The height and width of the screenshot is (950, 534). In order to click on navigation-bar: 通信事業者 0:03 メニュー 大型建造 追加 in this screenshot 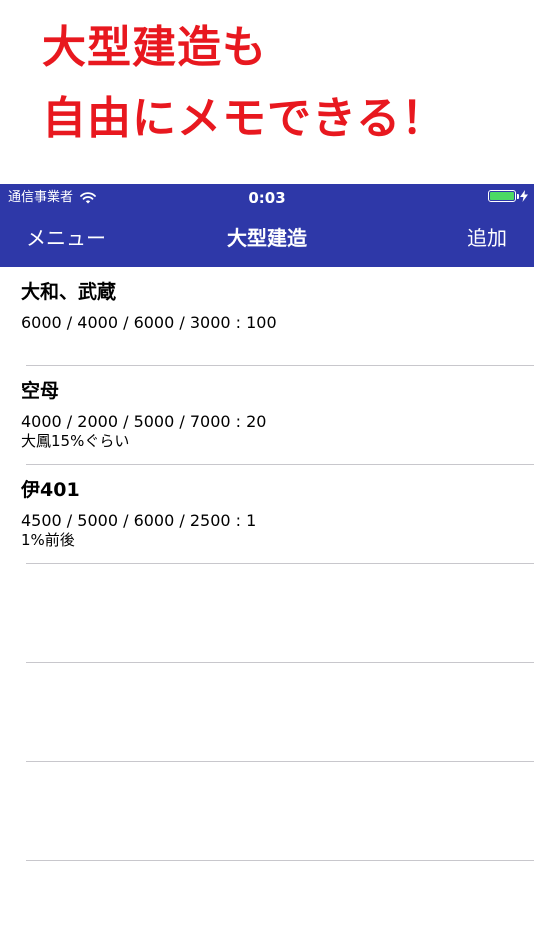, I will do `click(267, 225)`.